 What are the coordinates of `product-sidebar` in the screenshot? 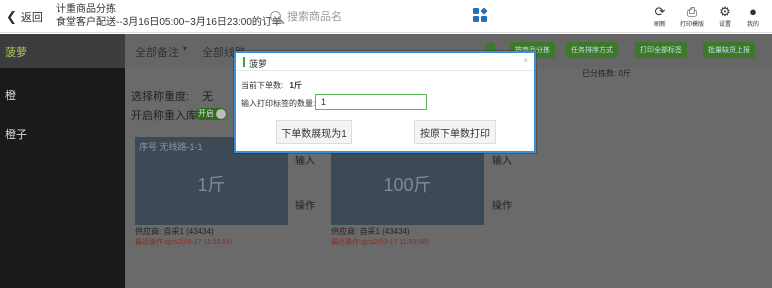 It's located at (62, 161).